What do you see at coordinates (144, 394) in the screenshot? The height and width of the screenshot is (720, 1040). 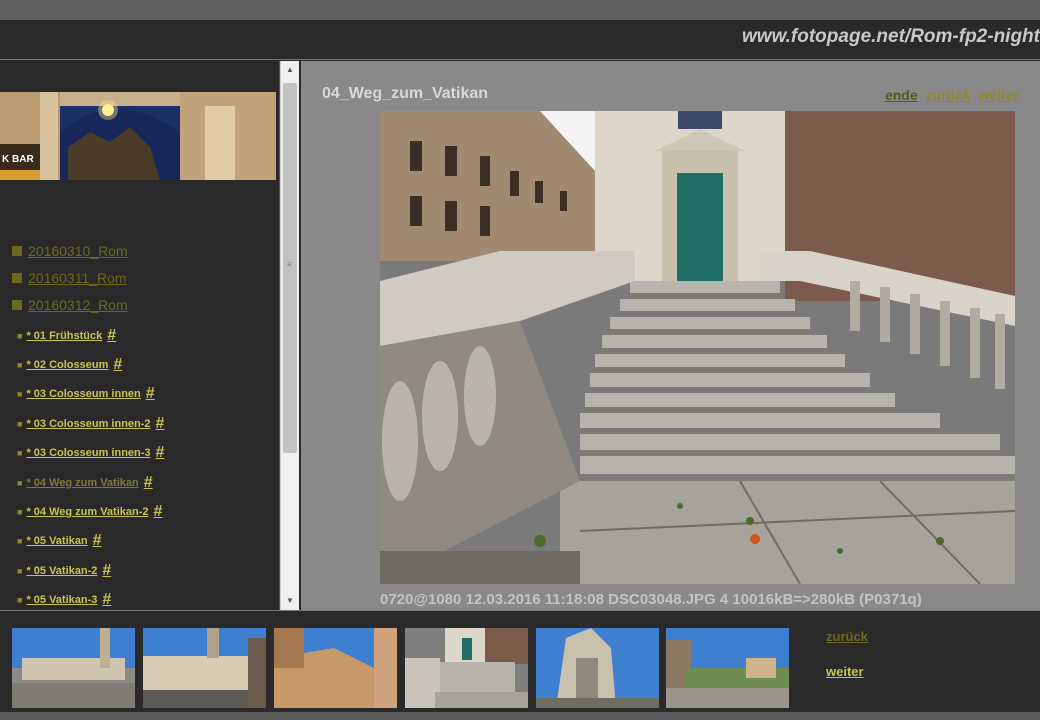 I see `album-item: ■ * 03 Colosseum innen #` at bounding box center [144, 394].